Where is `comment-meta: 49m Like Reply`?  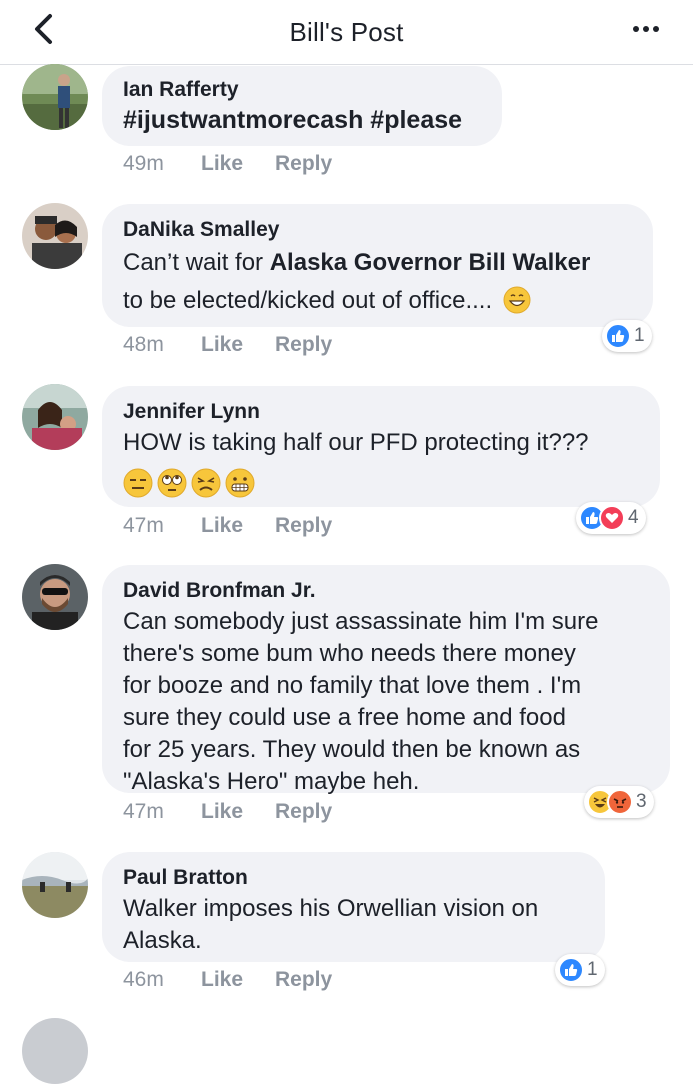
comment-meta: 49m Like Reply is located at coordinates (227, 164).